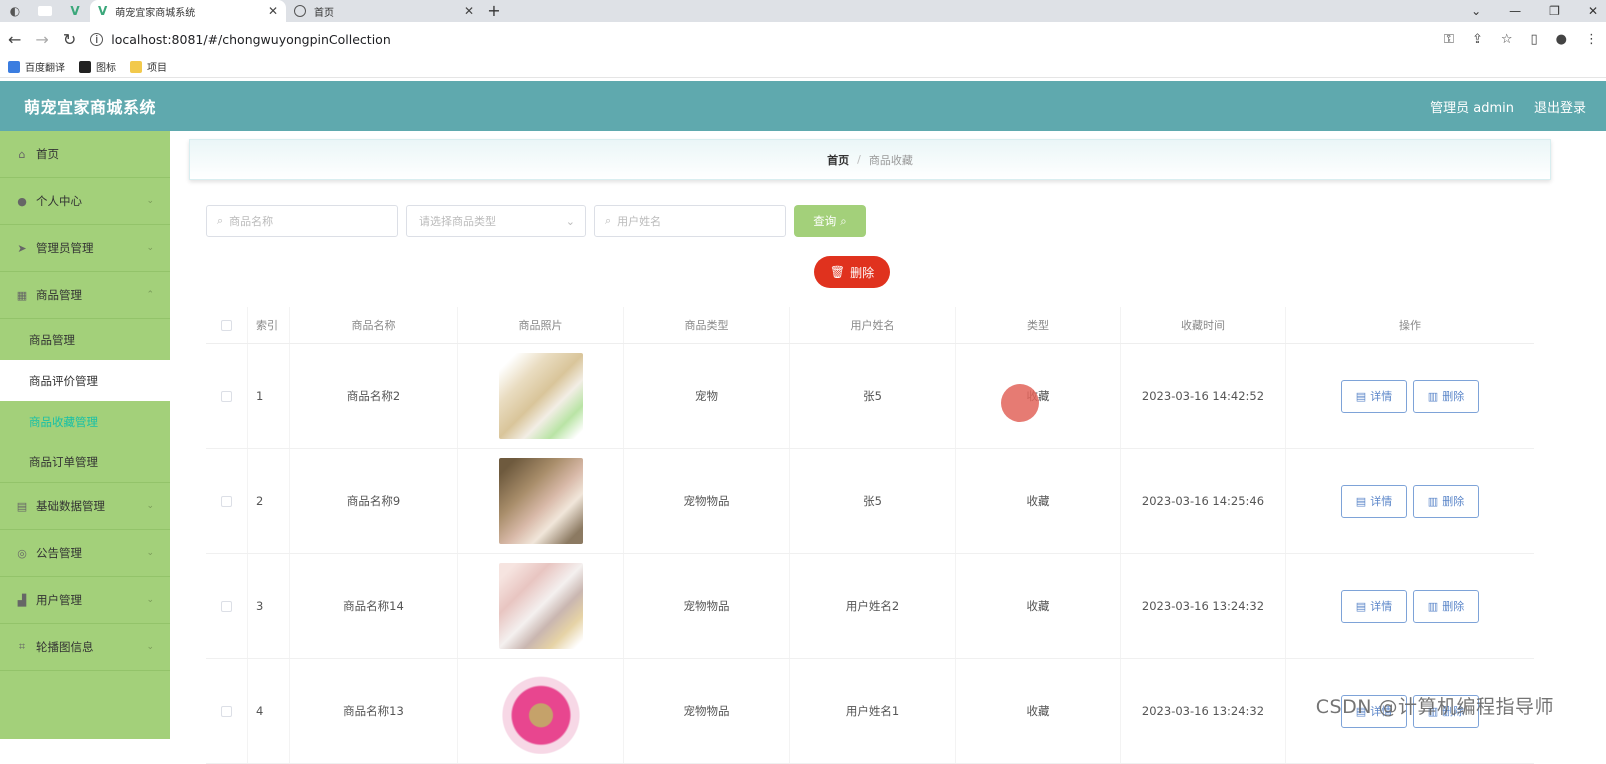 This screenshot has width=1606, height=764. I want to click on sidebar-item-admin: ➤ 管理员管理 ⌄, so click(85, 248).